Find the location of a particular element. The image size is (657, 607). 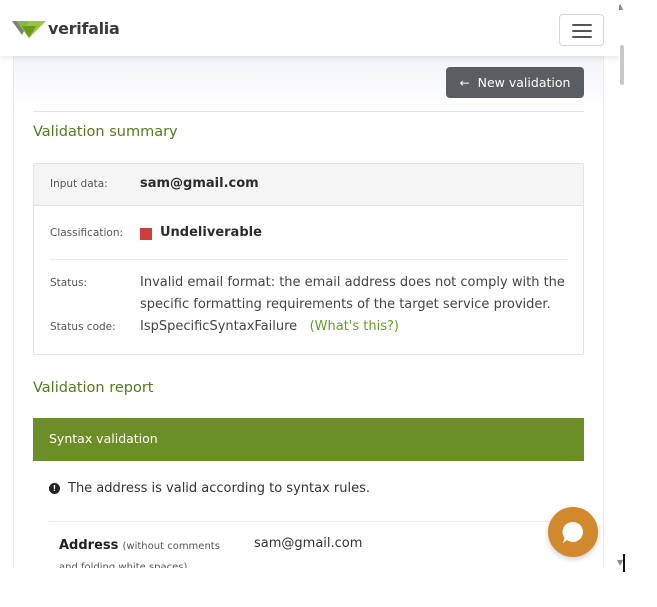

chat-bubble-icon is located at coordinates (572, 532).